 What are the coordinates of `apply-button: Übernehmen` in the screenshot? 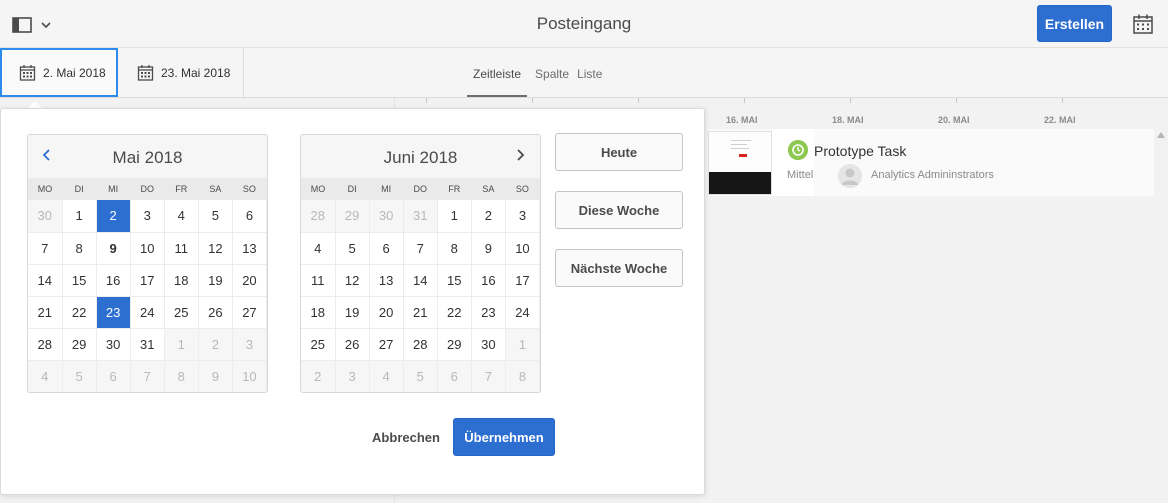 It's located at (504, 437).